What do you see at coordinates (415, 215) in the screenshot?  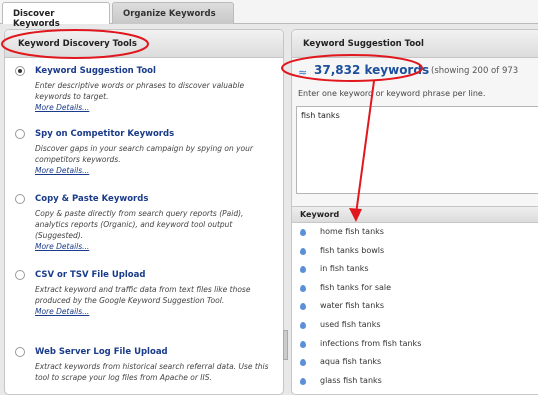 I see `keyword-column-header: Keyword` at bounding box center [415, 215].